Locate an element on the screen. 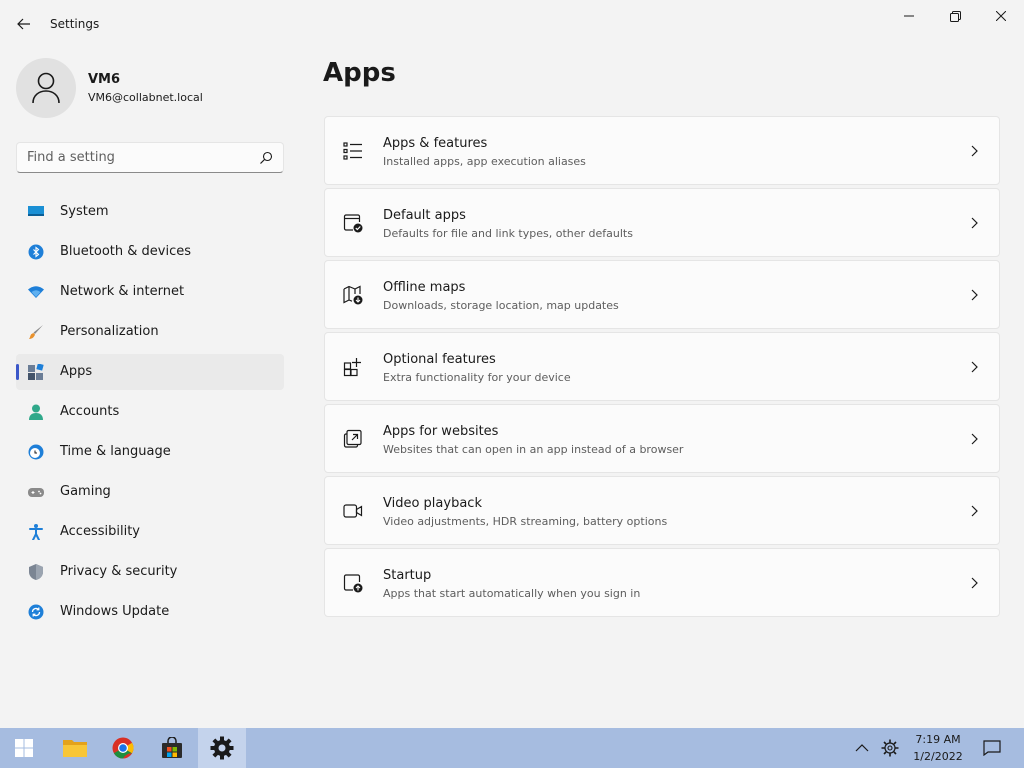 This screenshot has height=768, width=1024. user-profile: VM6 VM6@collabnet.local is located at coordinates (151, 88).